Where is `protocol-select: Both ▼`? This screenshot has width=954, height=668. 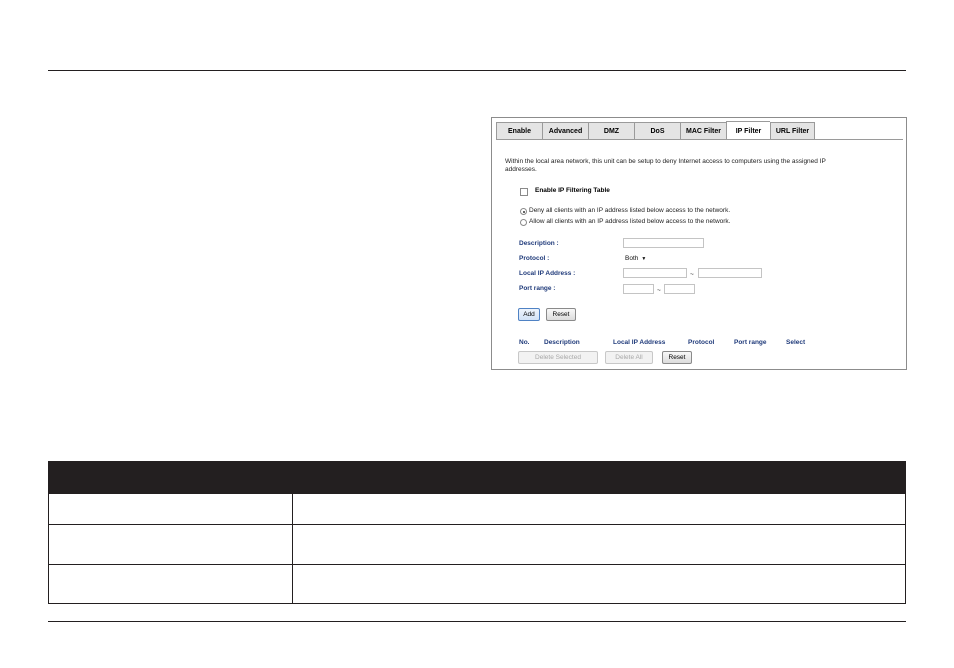 protocol-select: Both ▼ is located at coordinates (634, 258).